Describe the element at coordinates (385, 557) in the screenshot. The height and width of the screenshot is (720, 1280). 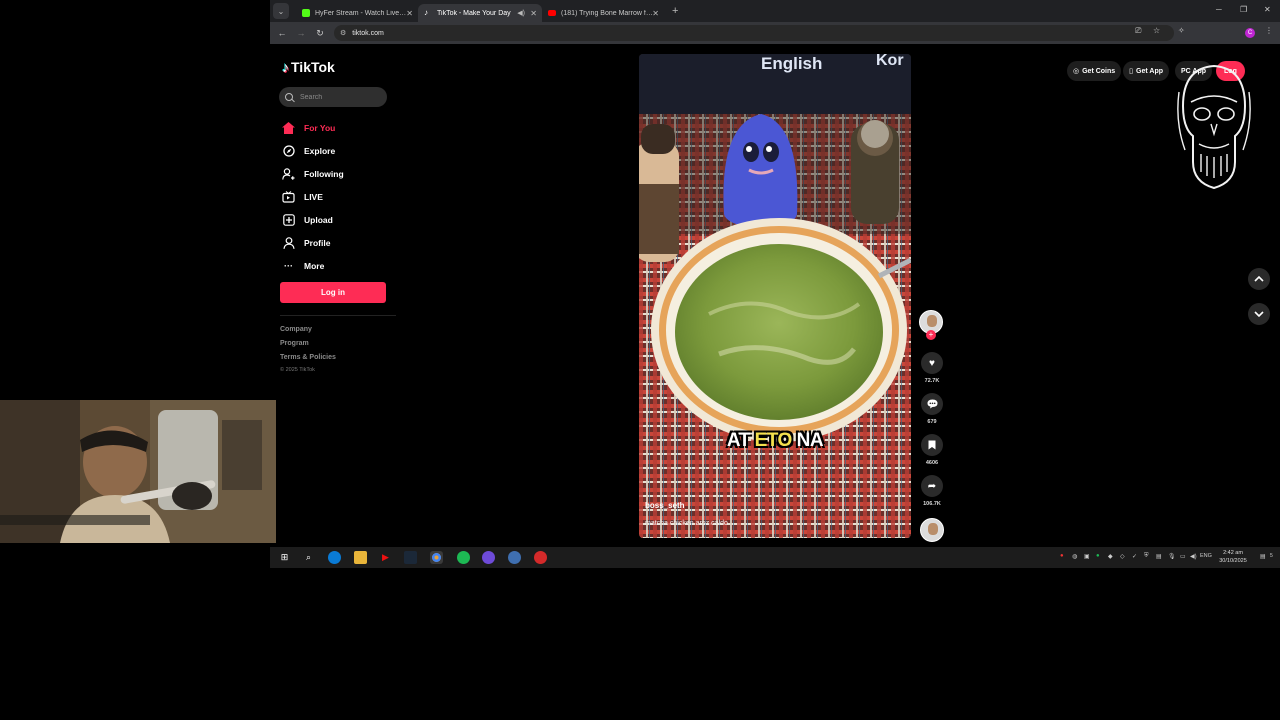
I see `media-player-icon: ▶` at that location.